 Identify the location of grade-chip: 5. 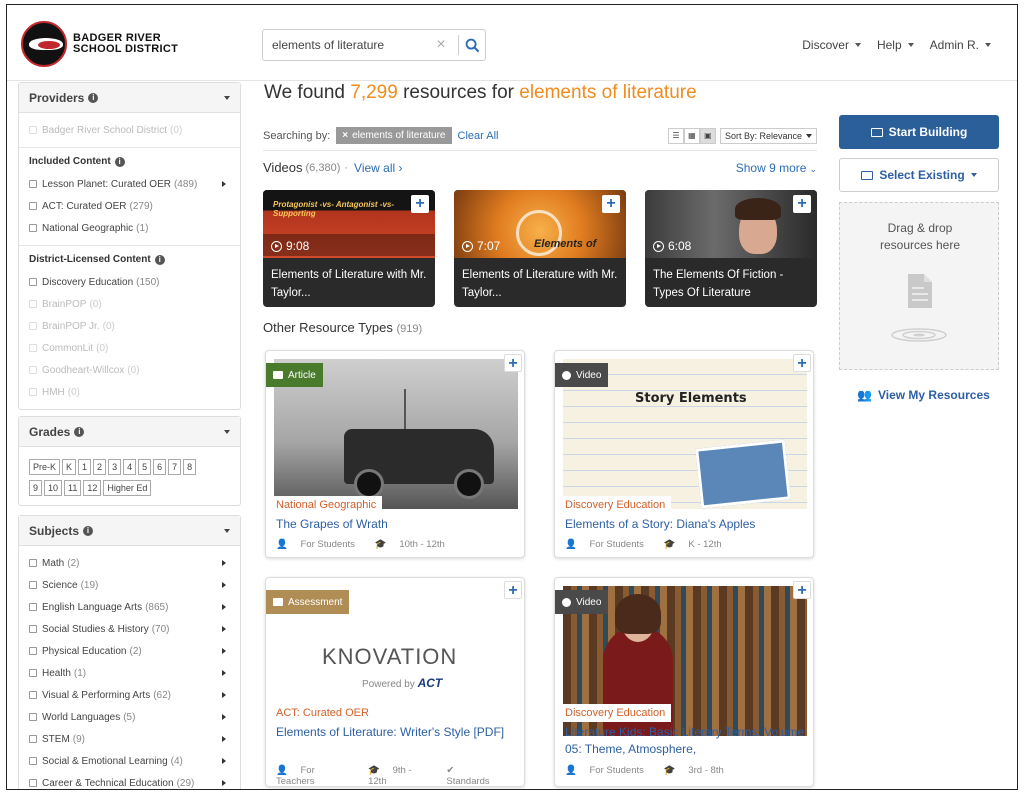
(145, 467).